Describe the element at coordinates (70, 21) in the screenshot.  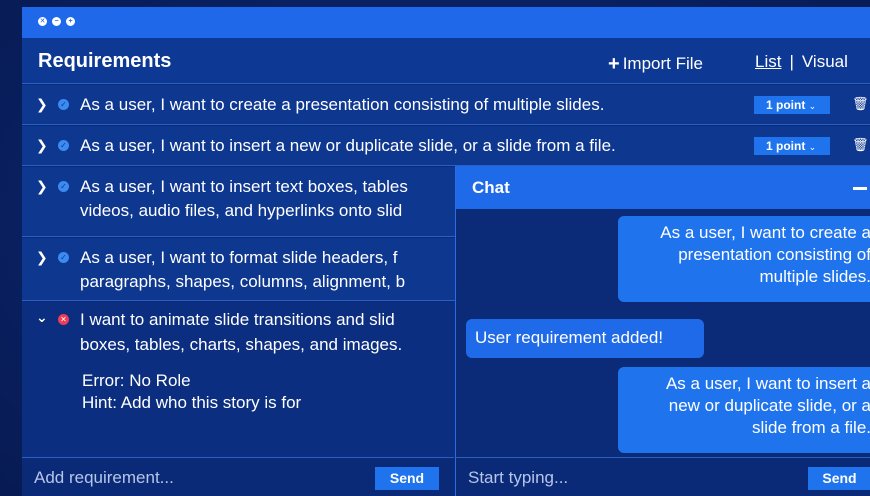
I see `maximize-window-icon: +` at that location.